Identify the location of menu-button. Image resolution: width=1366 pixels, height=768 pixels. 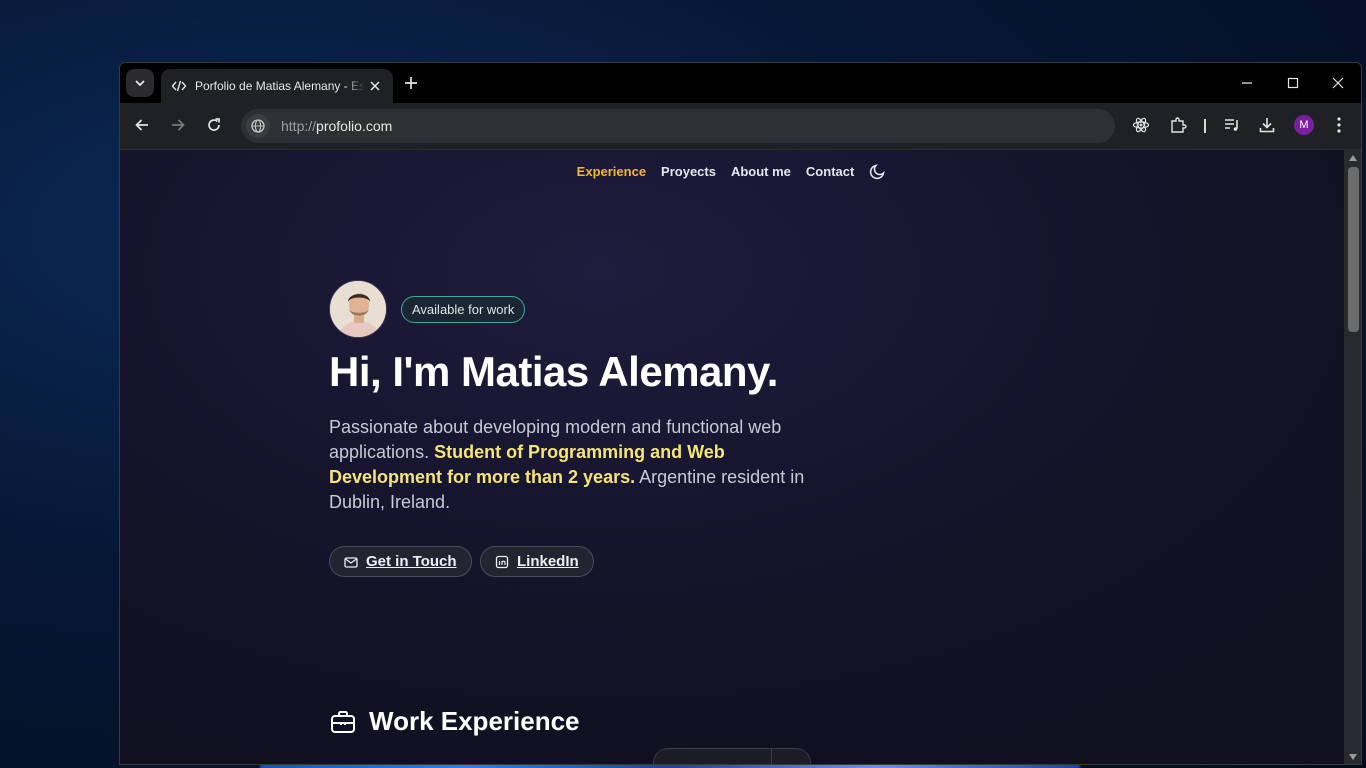
(1339, 125).